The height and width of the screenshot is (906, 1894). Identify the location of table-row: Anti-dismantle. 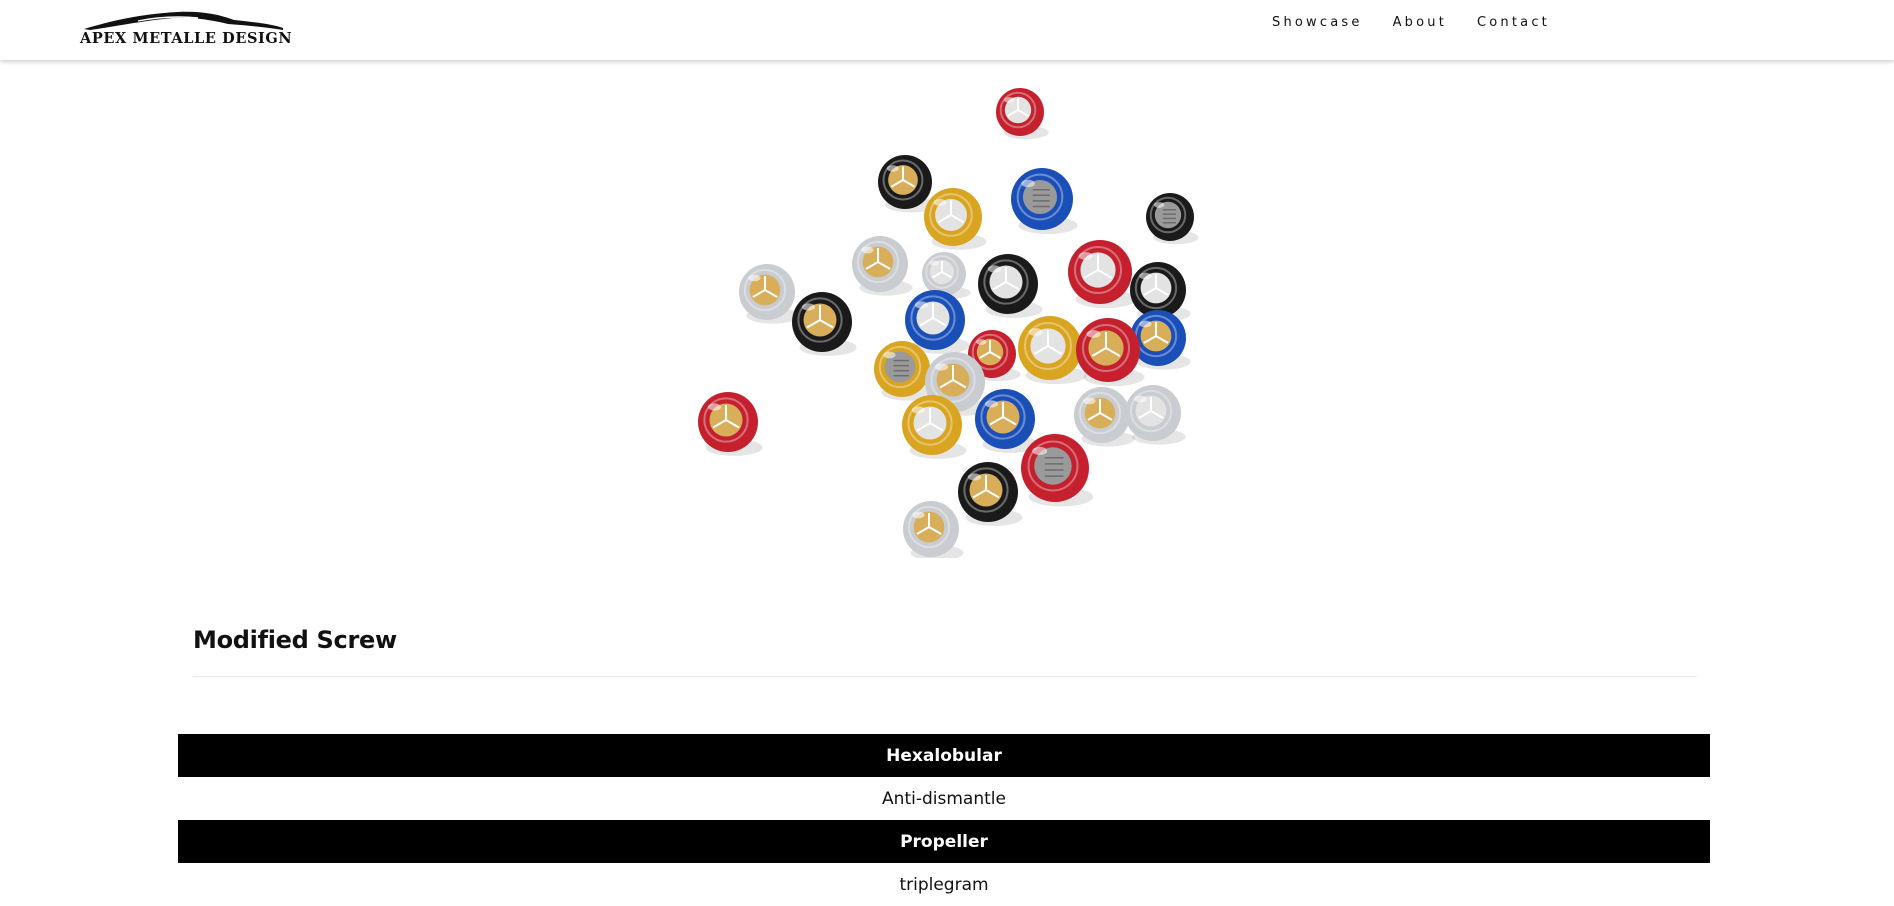
(944, 798).